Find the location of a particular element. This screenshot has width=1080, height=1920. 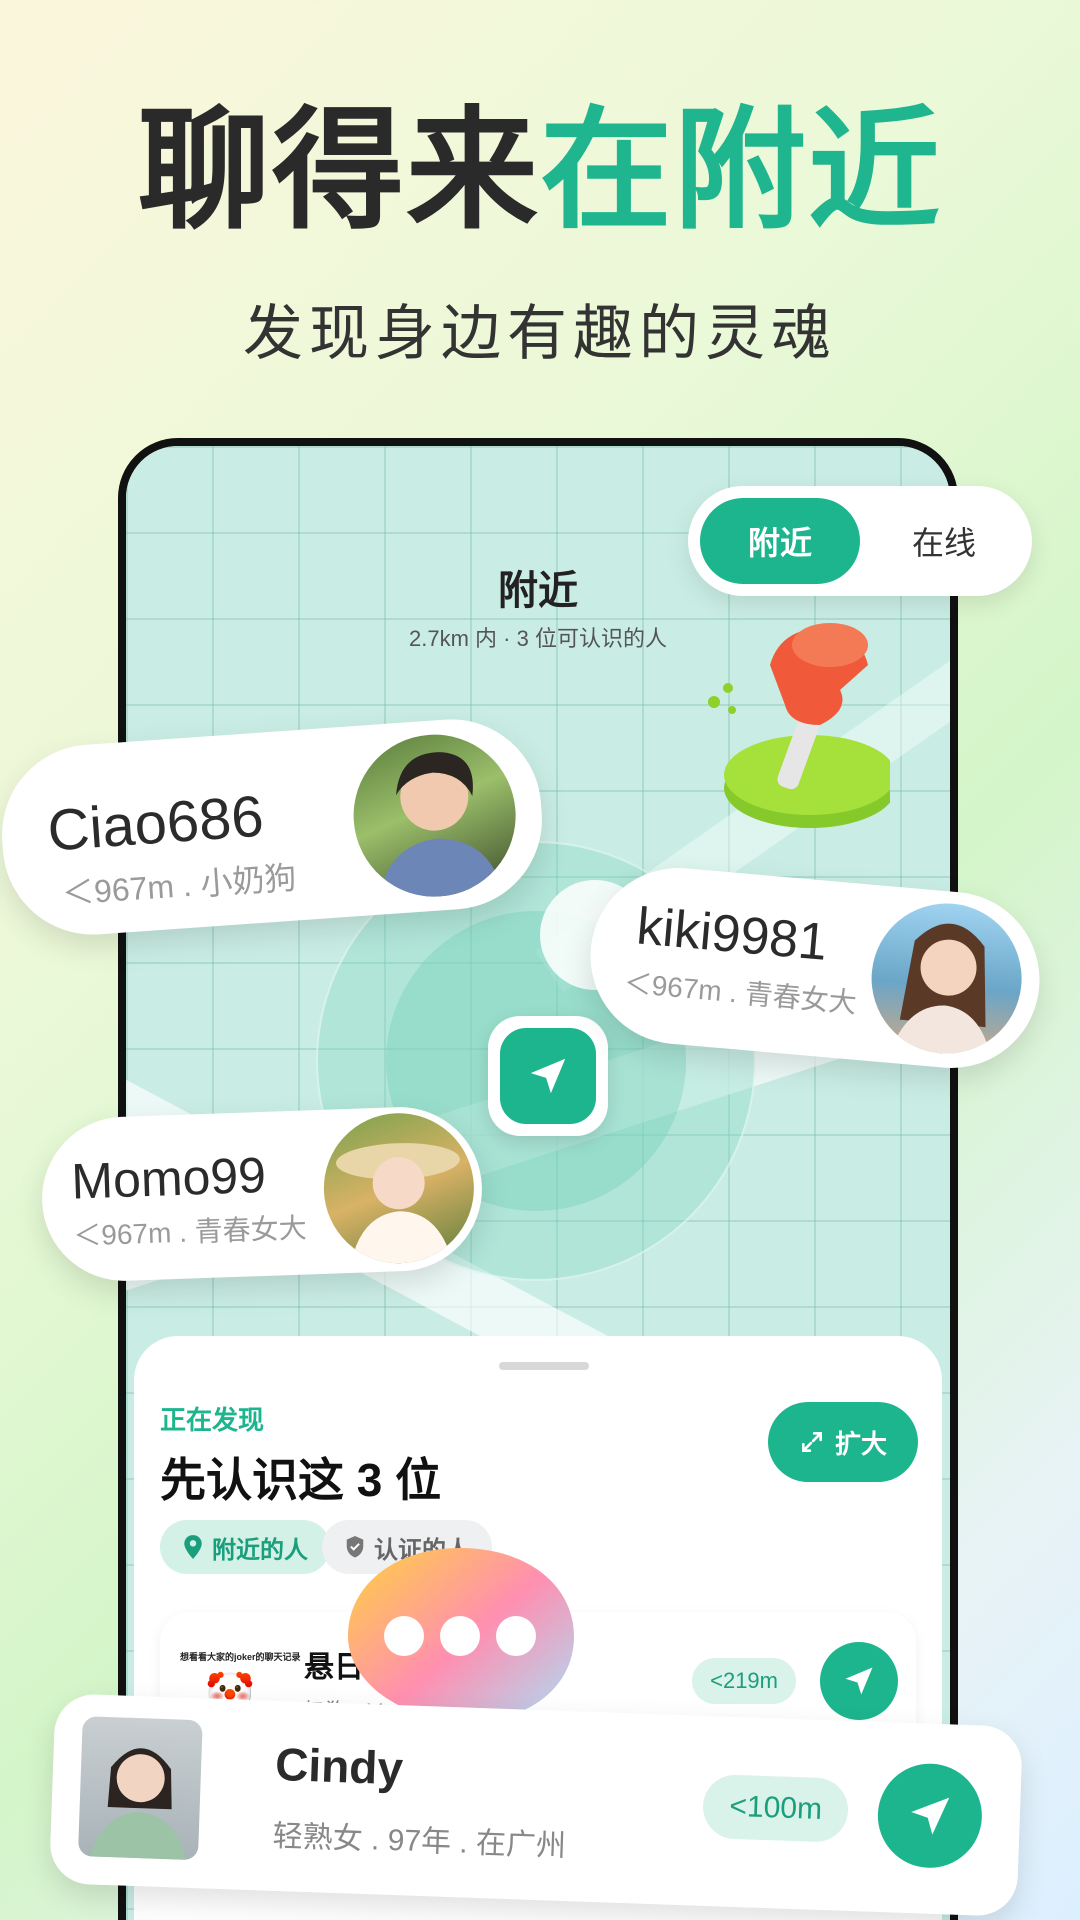

discover-label: 正在发现 is located at coordinates (212, 1420).